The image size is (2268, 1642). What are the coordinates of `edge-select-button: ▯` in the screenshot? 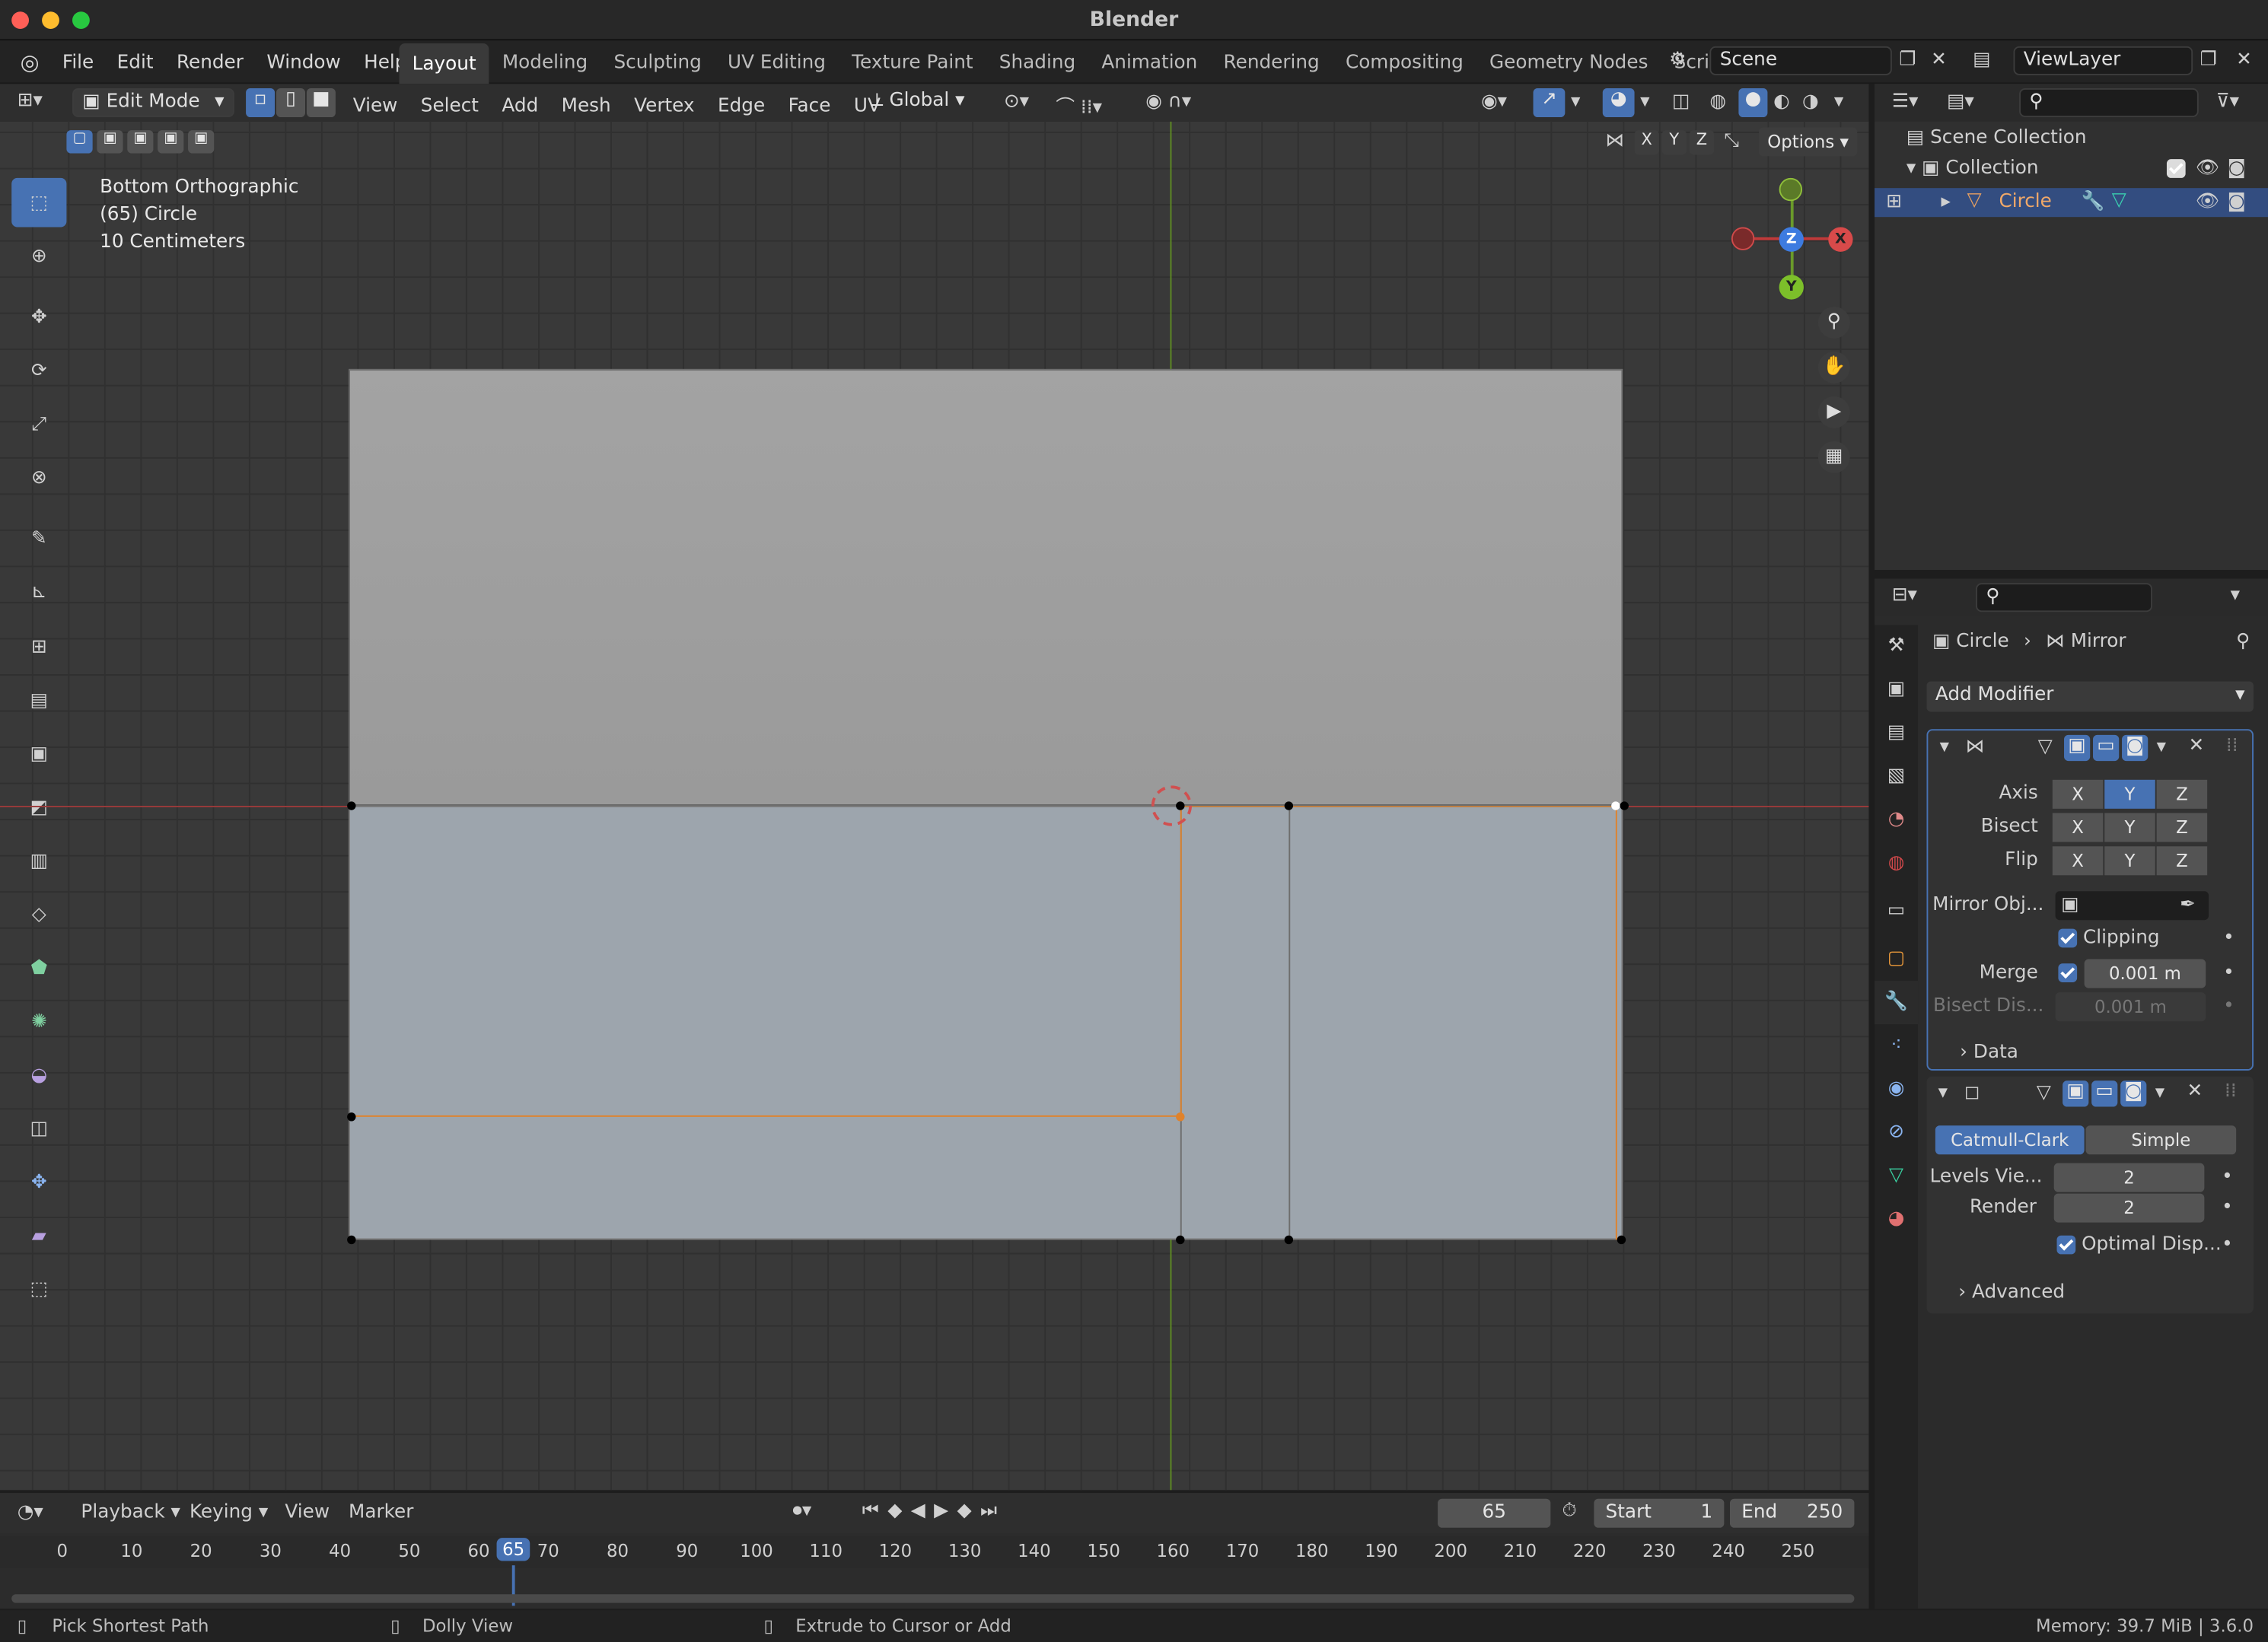 It's located at (291, 103).